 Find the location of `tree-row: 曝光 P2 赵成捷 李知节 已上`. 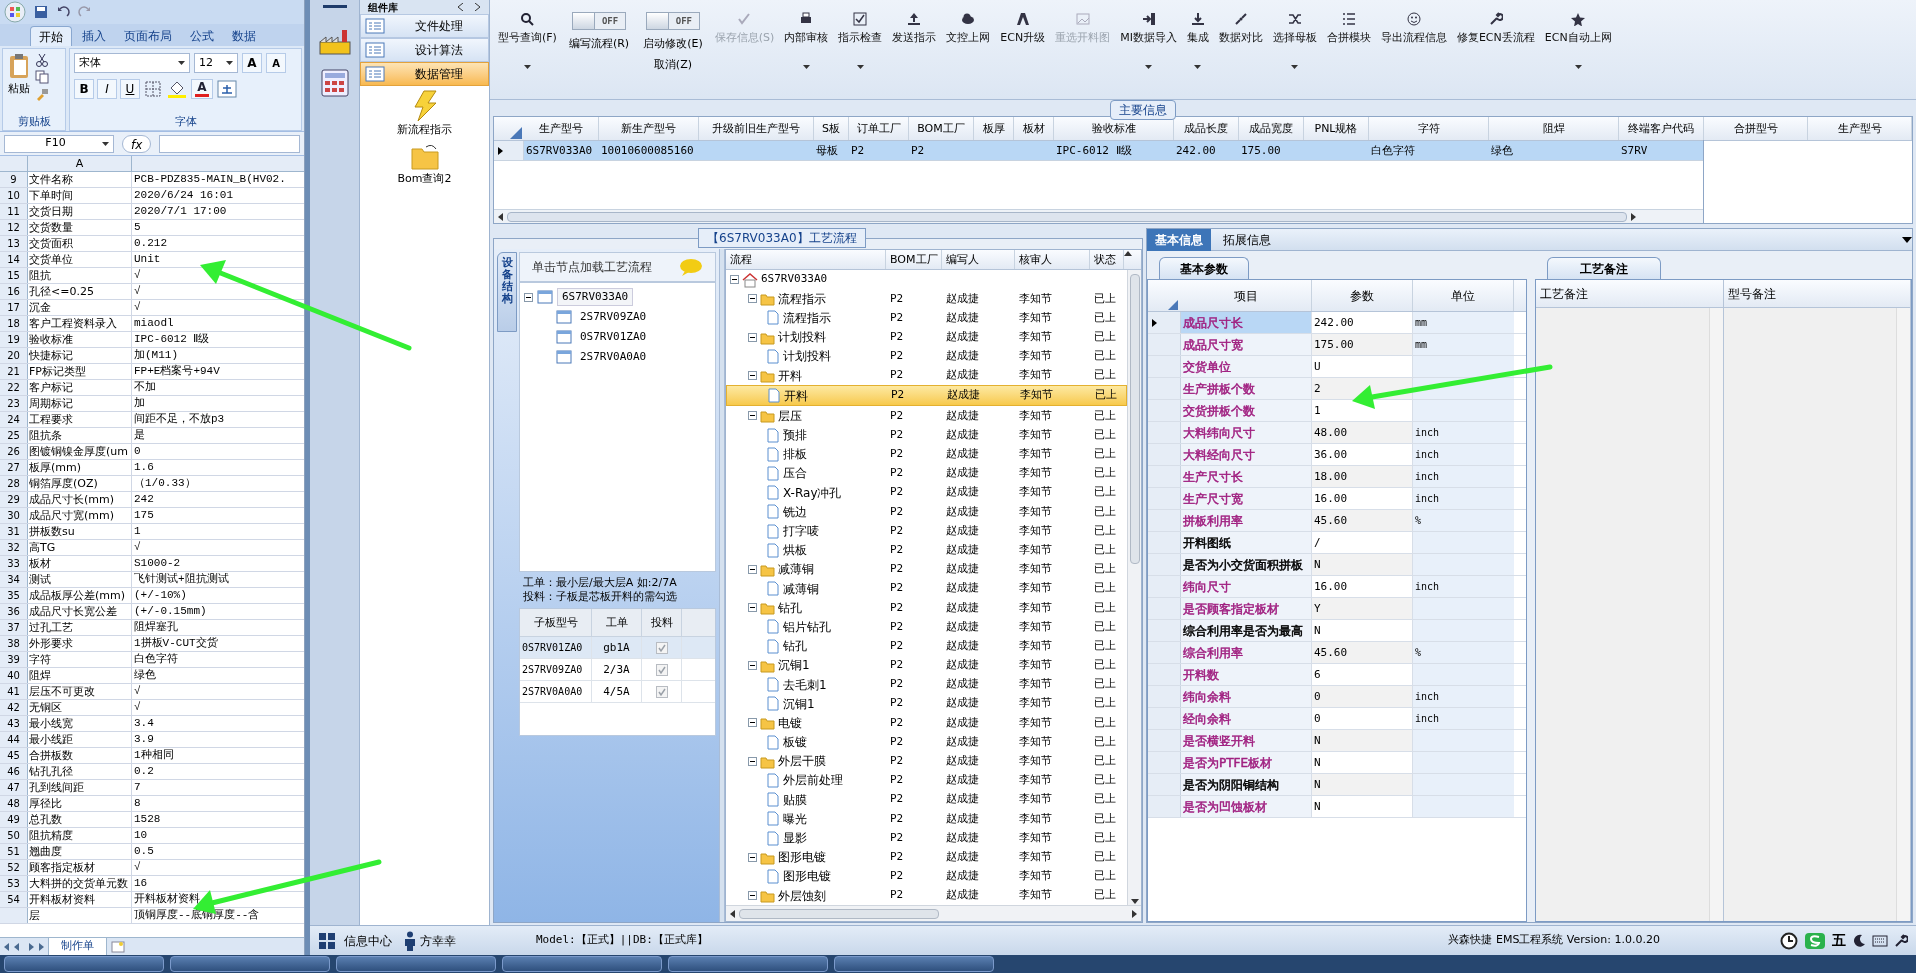

tree-row: 曝光 P2 赵成捷 李知节 已上 is located at coordinates (926, 819).